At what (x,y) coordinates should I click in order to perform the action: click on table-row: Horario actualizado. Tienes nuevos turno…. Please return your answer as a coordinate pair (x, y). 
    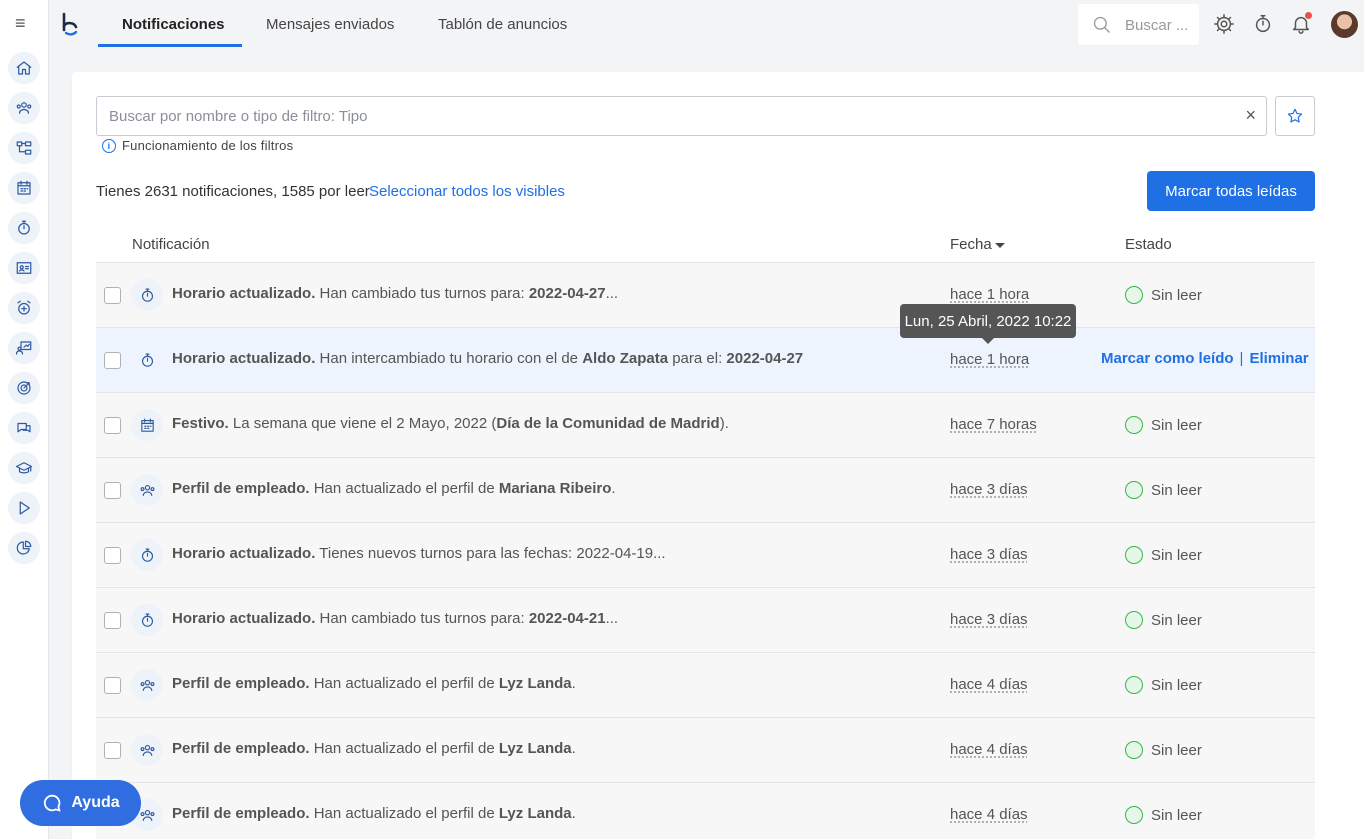
    Looking at the image, I should click on (705, 554).